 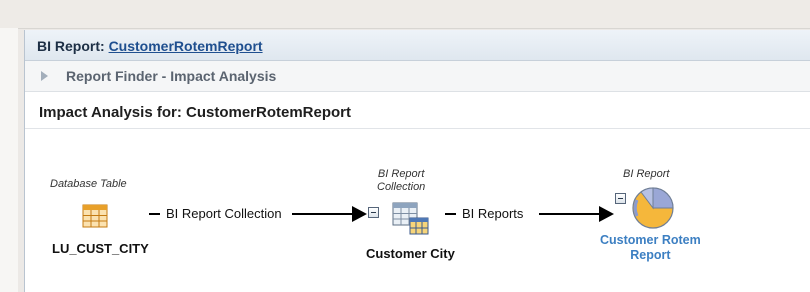 What do you see at coordinates (44, 76) in the screenshot?
I see `expand-arrow-icon` at bounding box center [44, 76].